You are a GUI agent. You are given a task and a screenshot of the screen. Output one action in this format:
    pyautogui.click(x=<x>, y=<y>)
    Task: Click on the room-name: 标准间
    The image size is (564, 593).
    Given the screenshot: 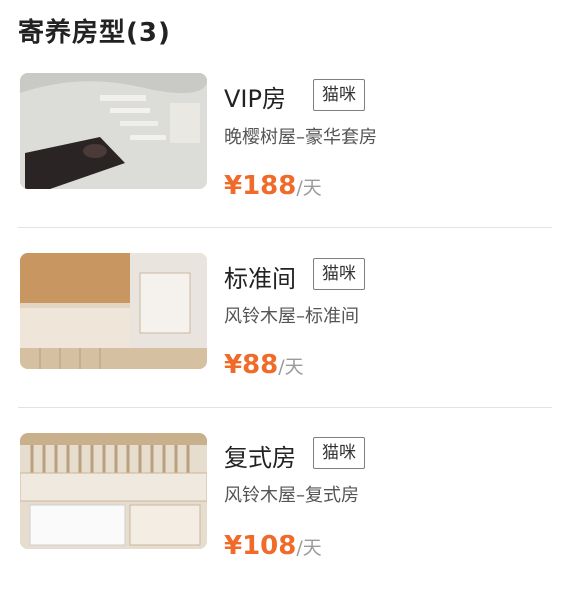 What is the action you would take?
    pyautogui.click(x=260, y=279)
    